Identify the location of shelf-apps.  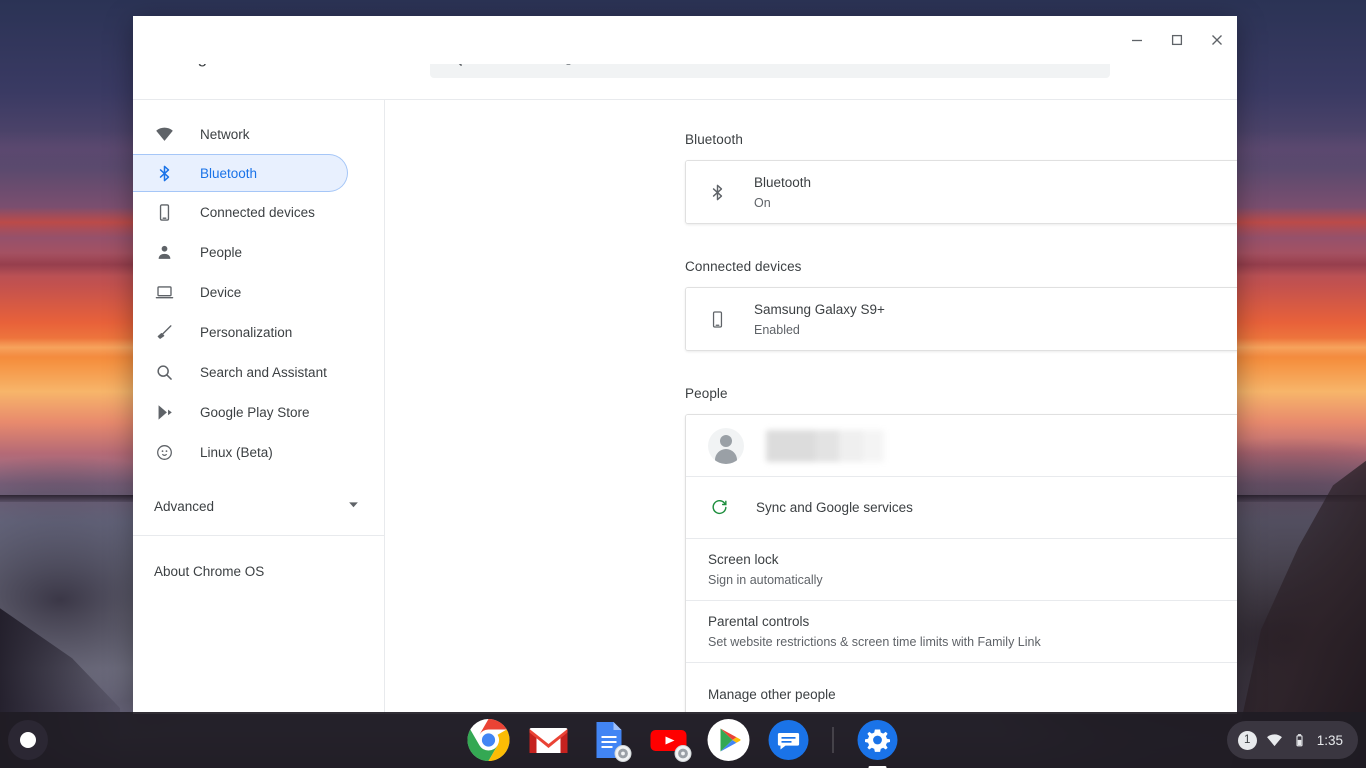
(683, 740).